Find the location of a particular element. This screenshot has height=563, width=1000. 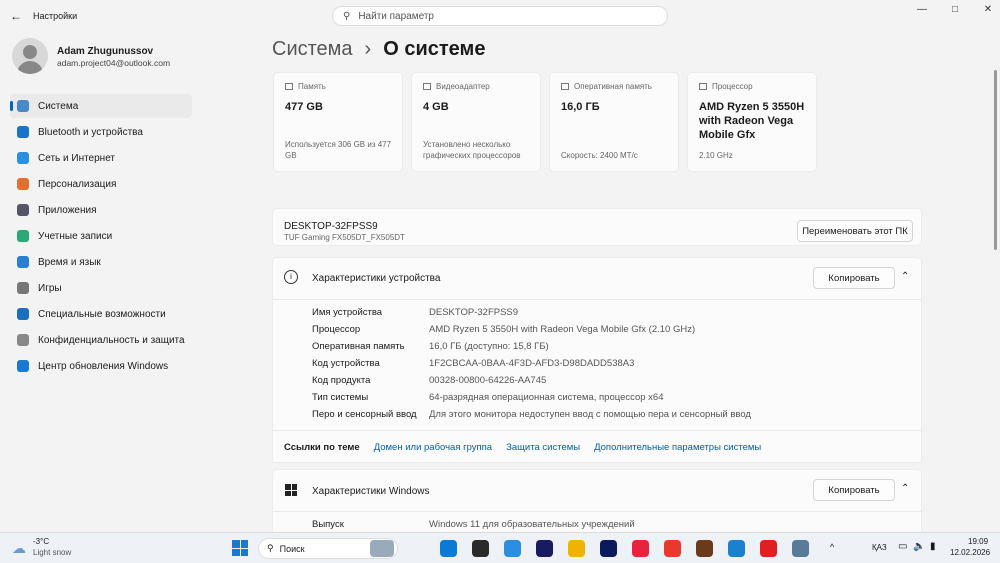

sidebar-item-label: Специальные возможности is located at coordinates (102, 314).